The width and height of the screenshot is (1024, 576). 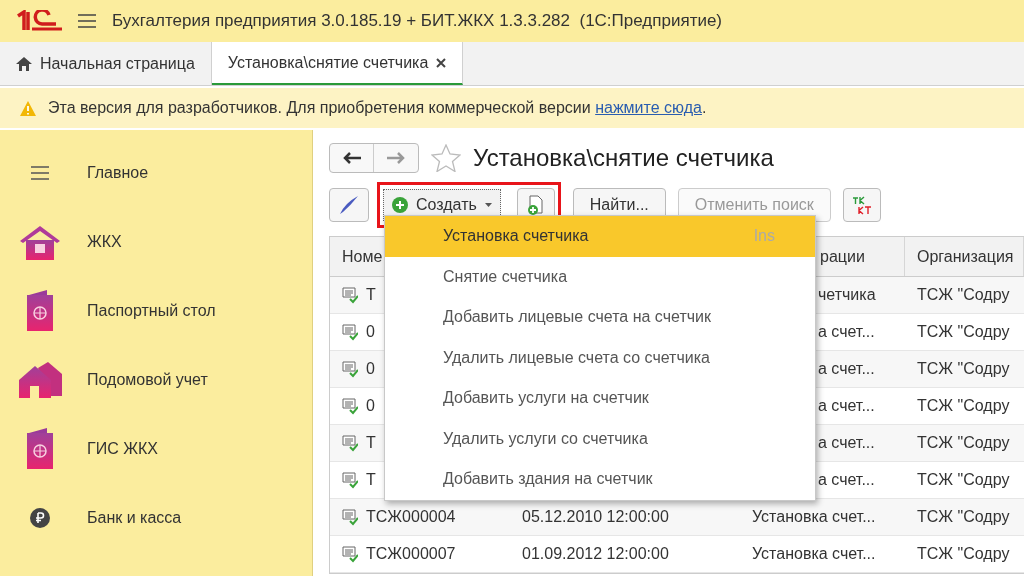 I want to click on banner-text: Эта версия для разработчиков. Для приобретения коммерческой версии нажмите сюда., so click(x=377, y=108).